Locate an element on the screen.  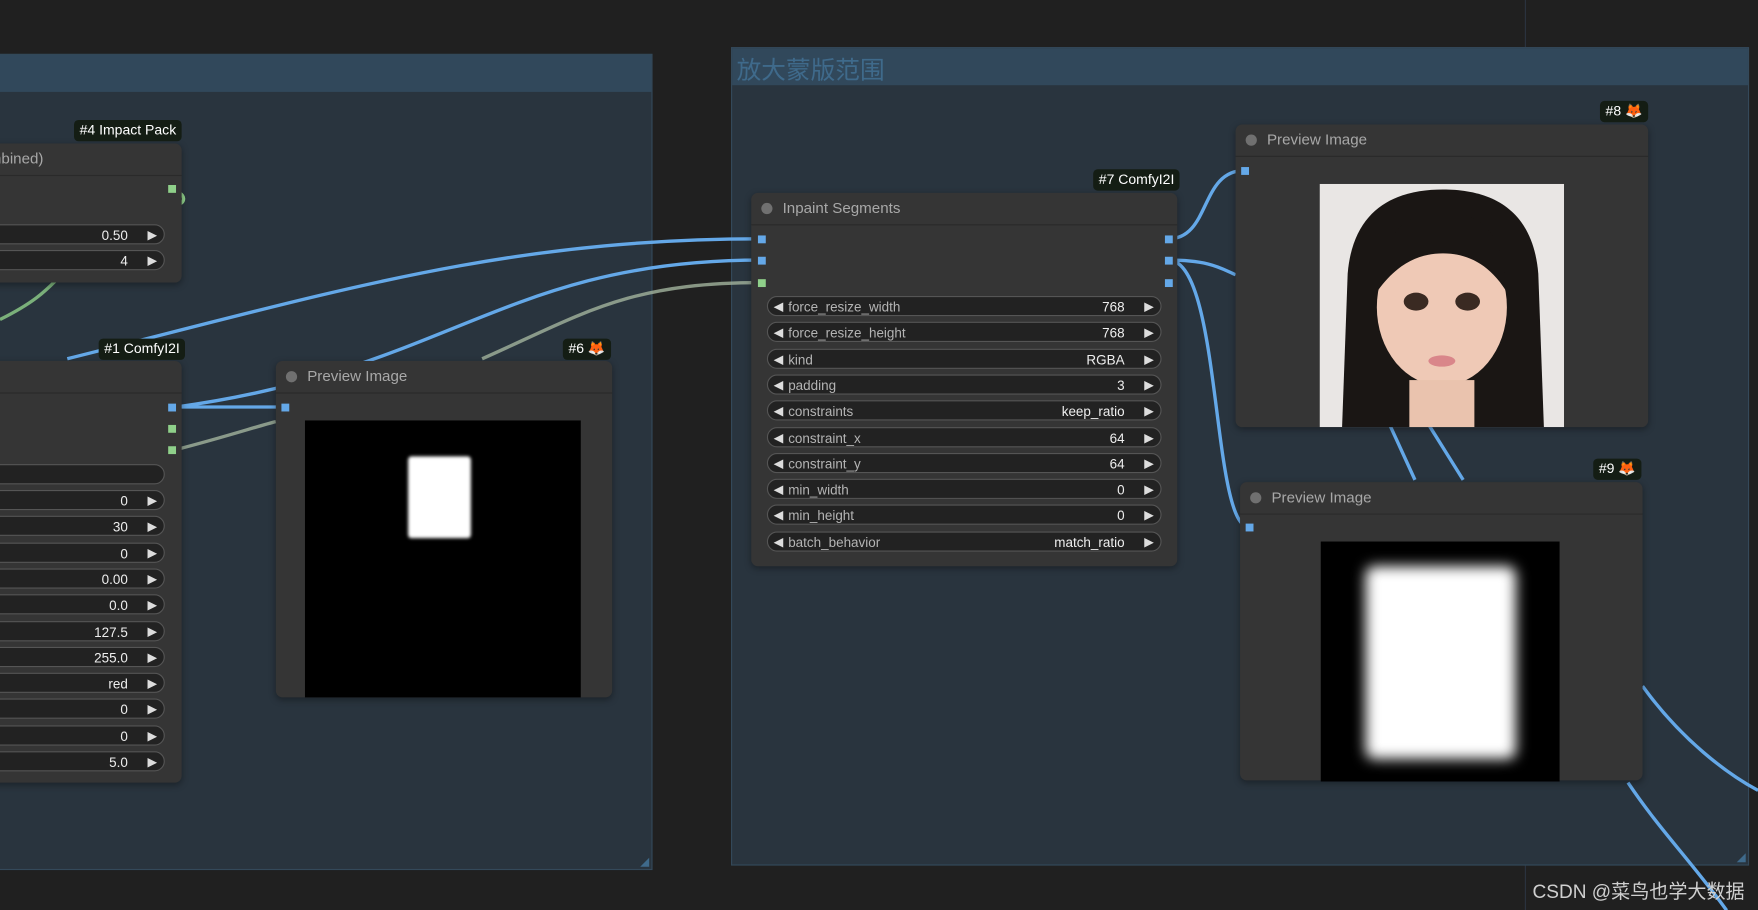
widget: 255.0 ▶ is located at coordinates (82, 657).